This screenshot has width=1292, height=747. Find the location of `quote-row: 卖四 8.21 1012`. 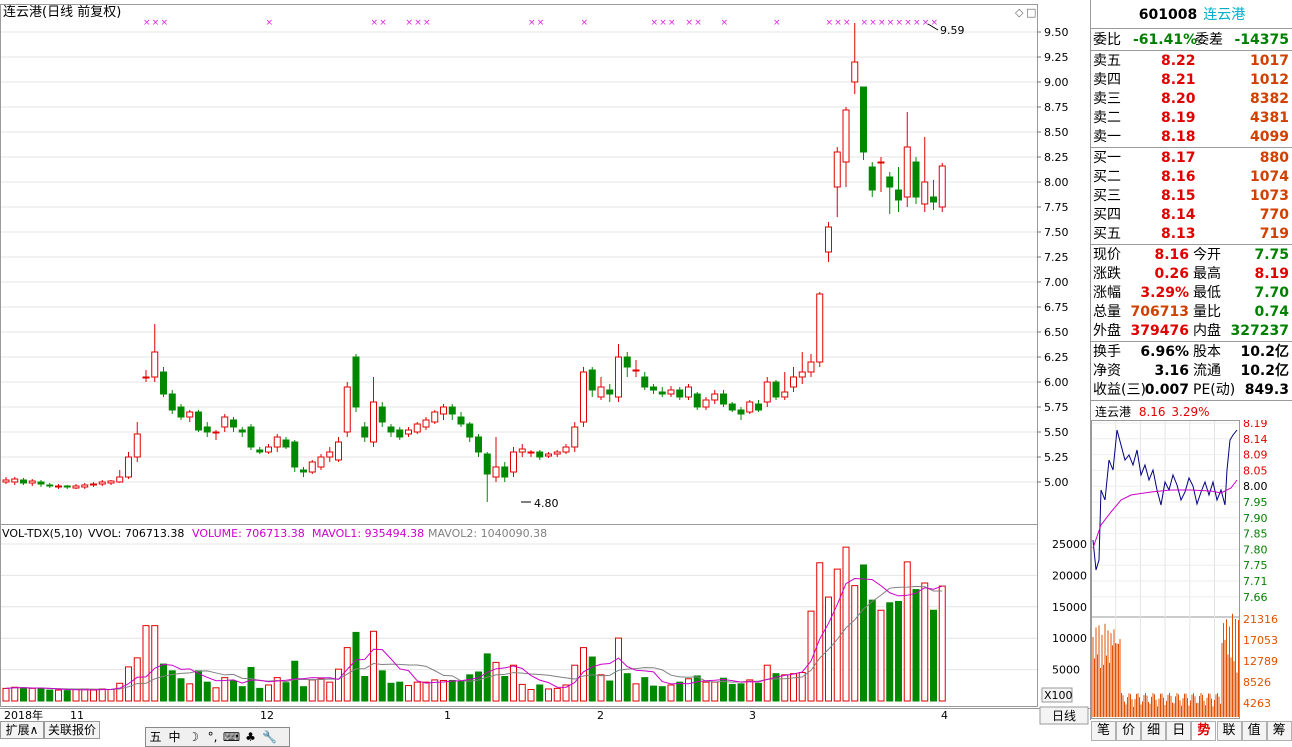

quote-row: 卖四 8.21 1012 is located at coordinates (1191, 80).